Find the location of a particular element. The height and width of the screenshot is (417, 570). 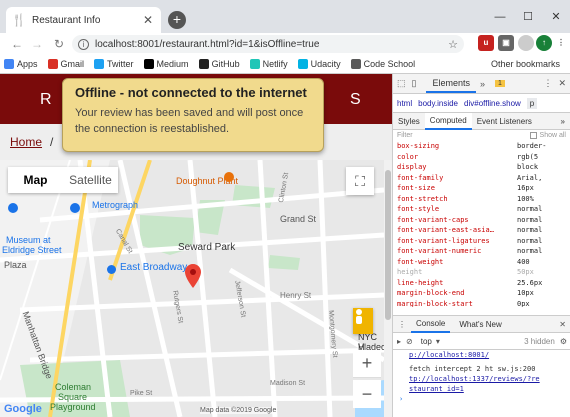

zoom-out-button: − is located at coordinates (367, 394).